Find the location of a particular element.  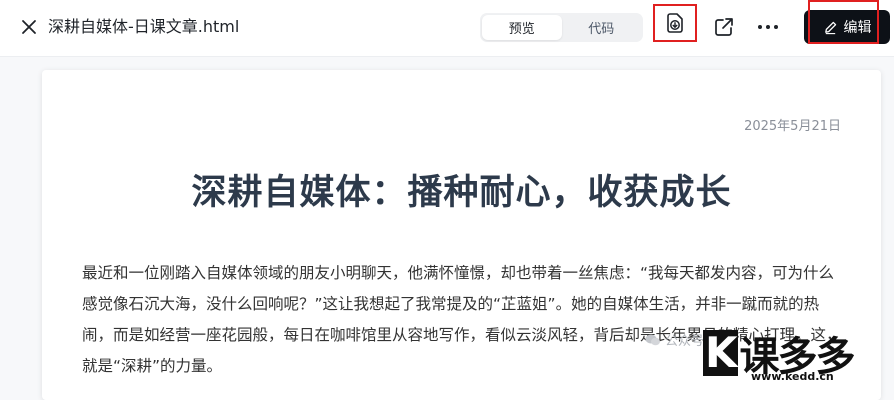

wechat-icon is located at coordinates (652, 339).